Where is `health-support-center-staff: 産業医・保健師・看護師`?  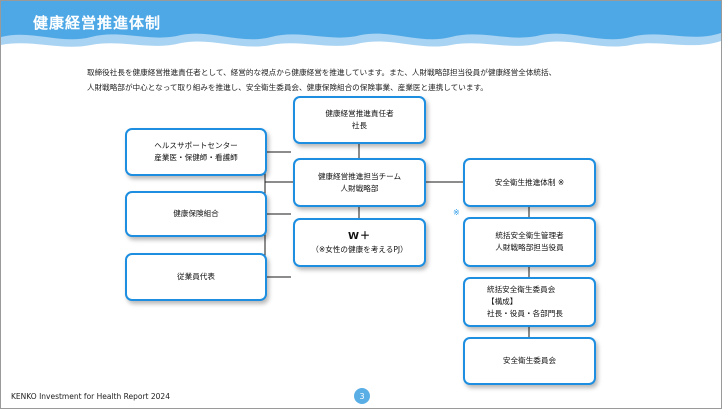
health-support-center-staff: 産業医・保健師・看護師 is located at coordinates (196, 157).